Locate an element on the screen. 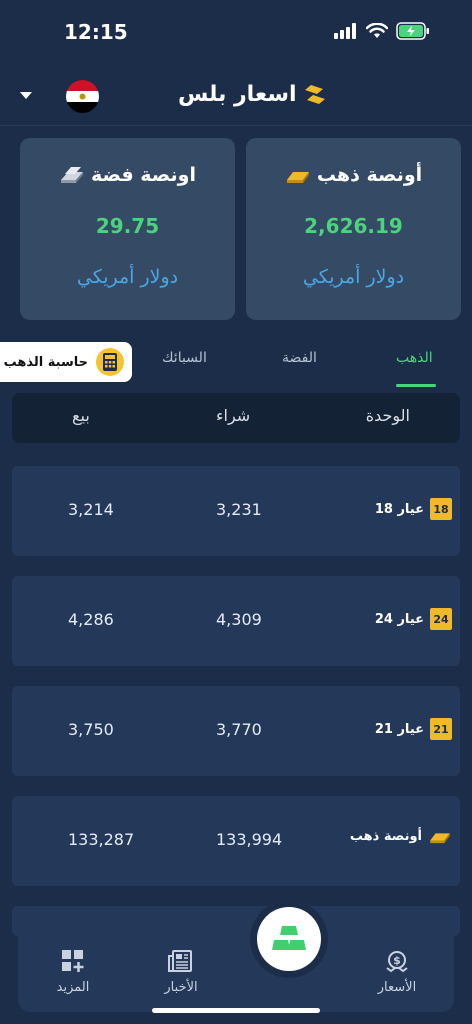 The image size is (472, 1024). battery-icon is located at coordinates (412, 31).